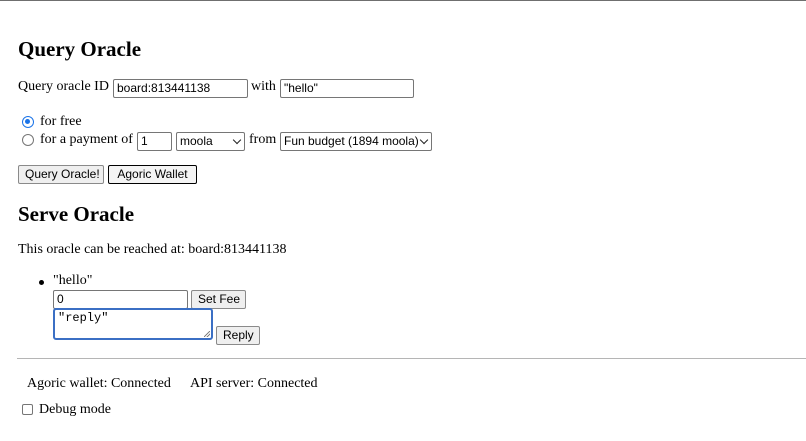  I want to click on serve-oracle-heading: Serve Oracle, so click(76, 214).